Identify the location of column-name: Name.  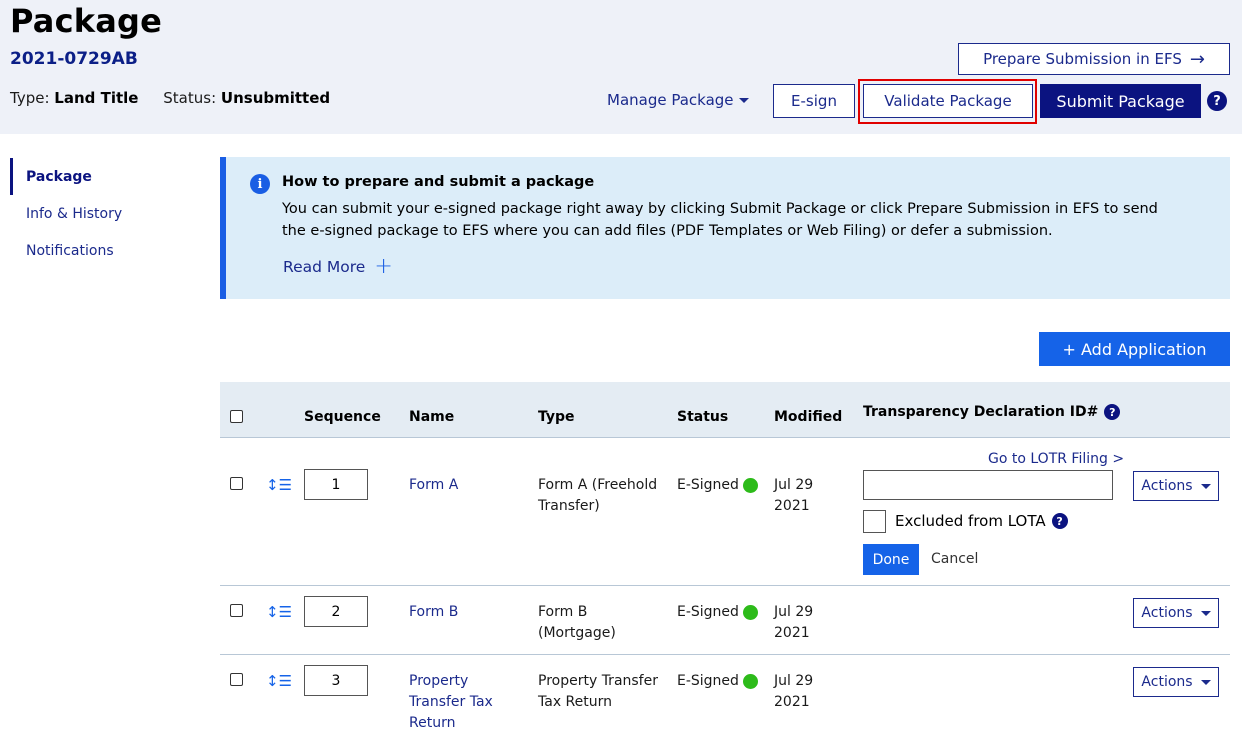
(432, 417).